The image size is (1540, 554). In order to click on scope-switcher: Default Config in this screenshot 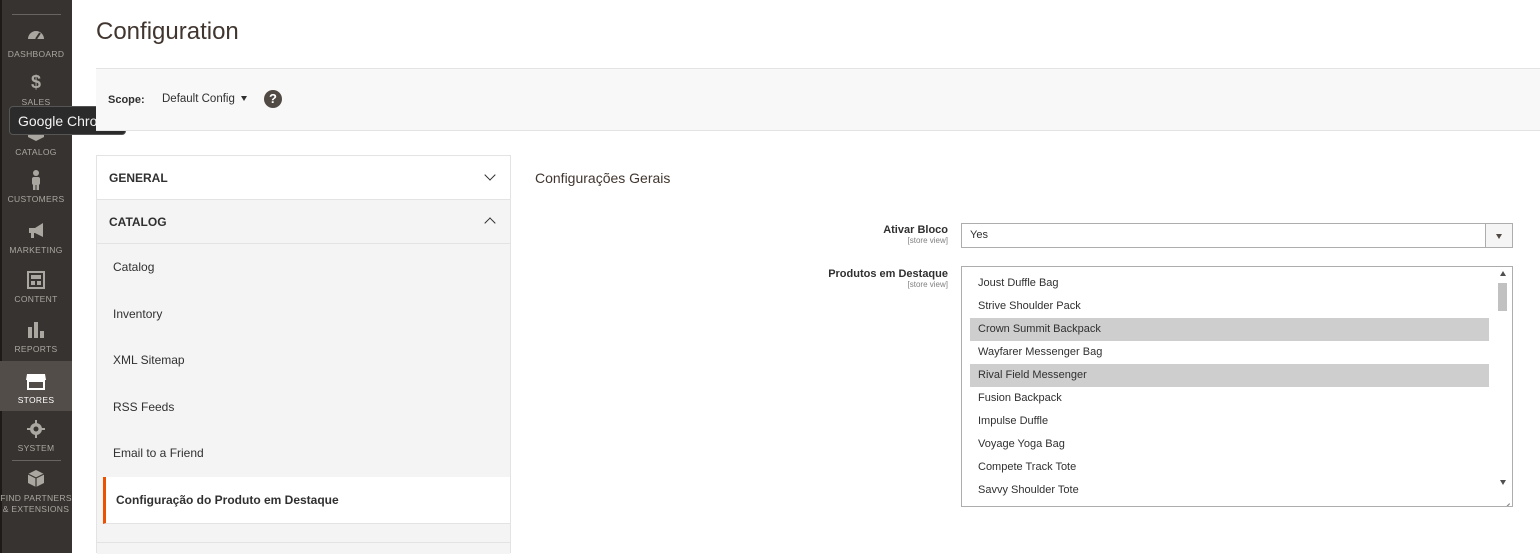, I will do `click(204, 99)`.